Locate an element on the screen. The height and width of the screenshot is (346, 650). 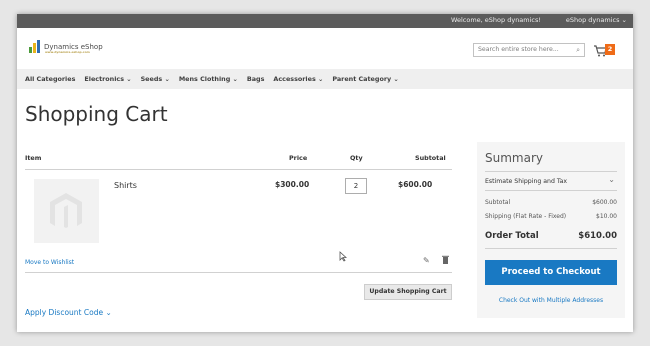
column-header-item: Item is located at coordinates (33, 158).